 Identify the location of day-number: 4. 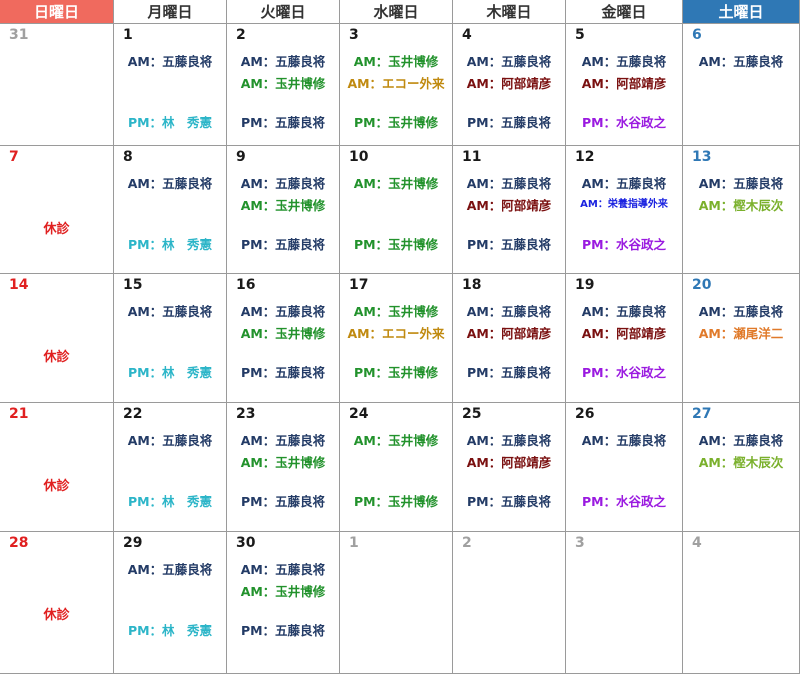
(697, 543).